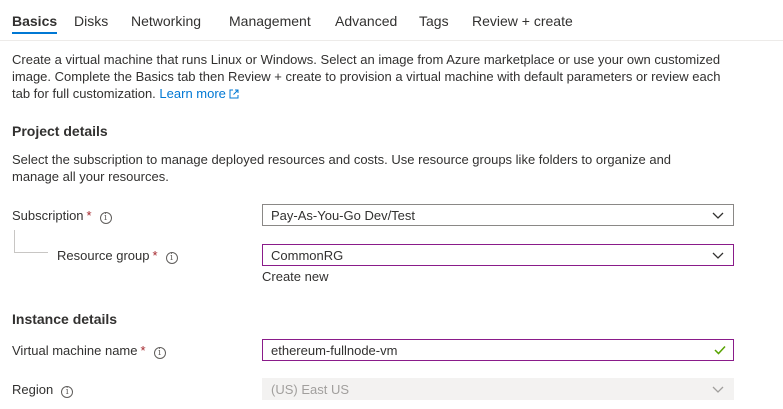  What do you see at coordinates (377, 93) in the screenshot?
I see `intro-line-3: tab for full customization. Learn more` at bounding box center [377, 93].